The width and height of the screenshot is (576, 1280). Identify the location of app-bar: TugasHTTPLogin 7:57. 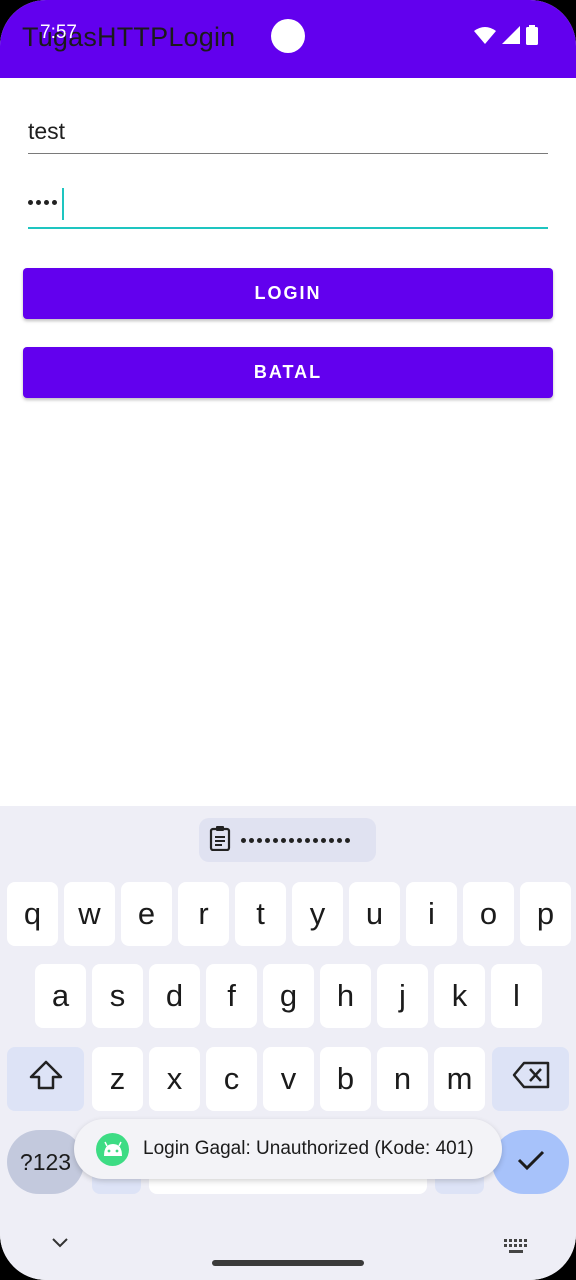
(288, 39).